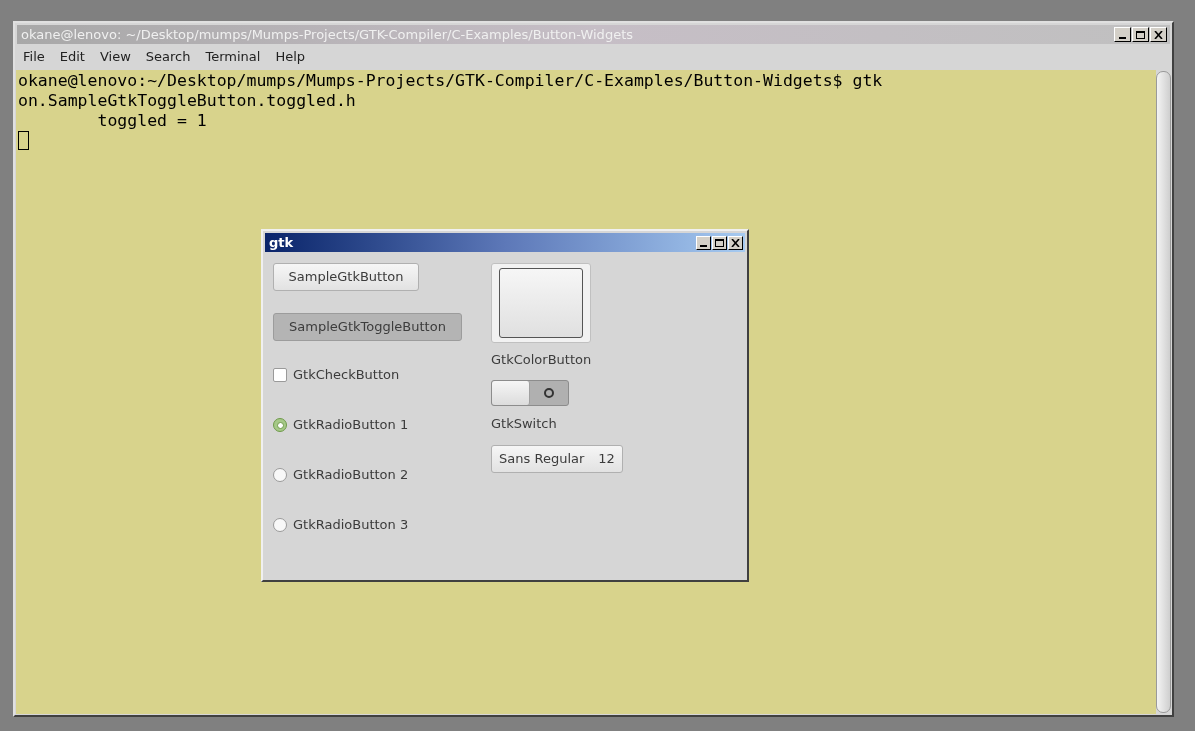  I want to click on color-button, so click(541, 303).